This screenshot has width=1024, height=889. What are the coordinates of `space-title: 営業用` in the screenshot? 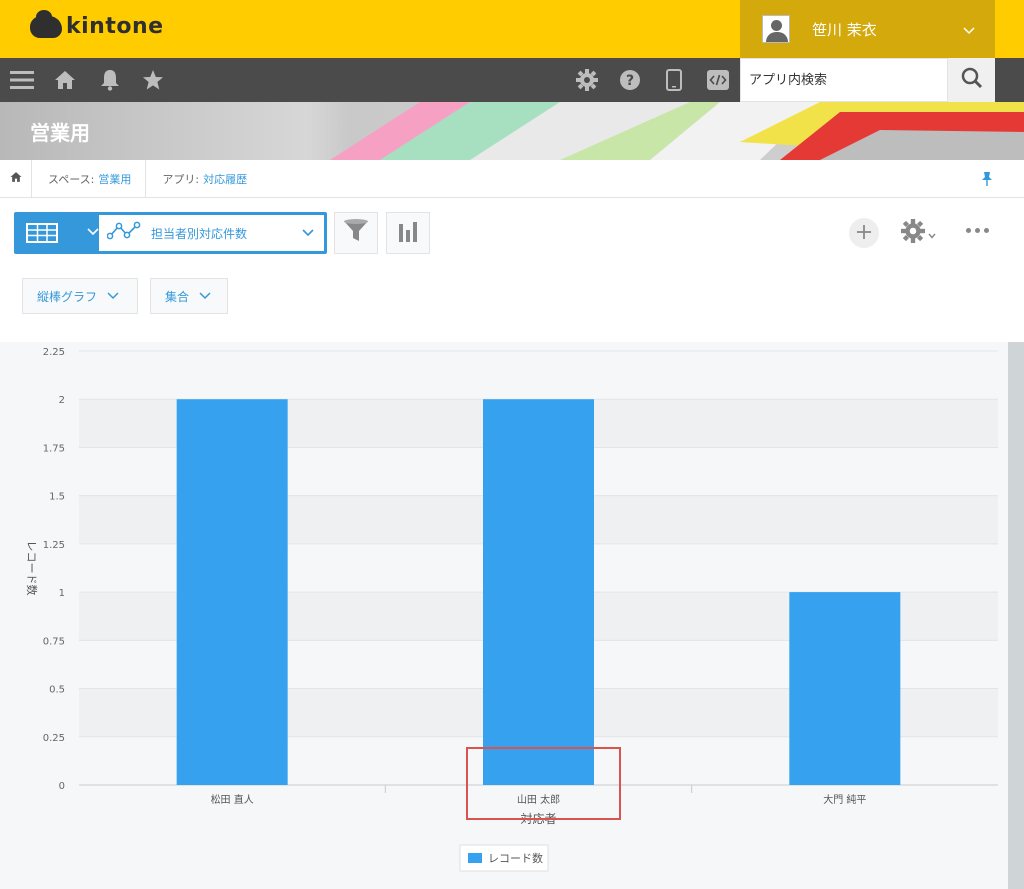 It's located at (60, 133).